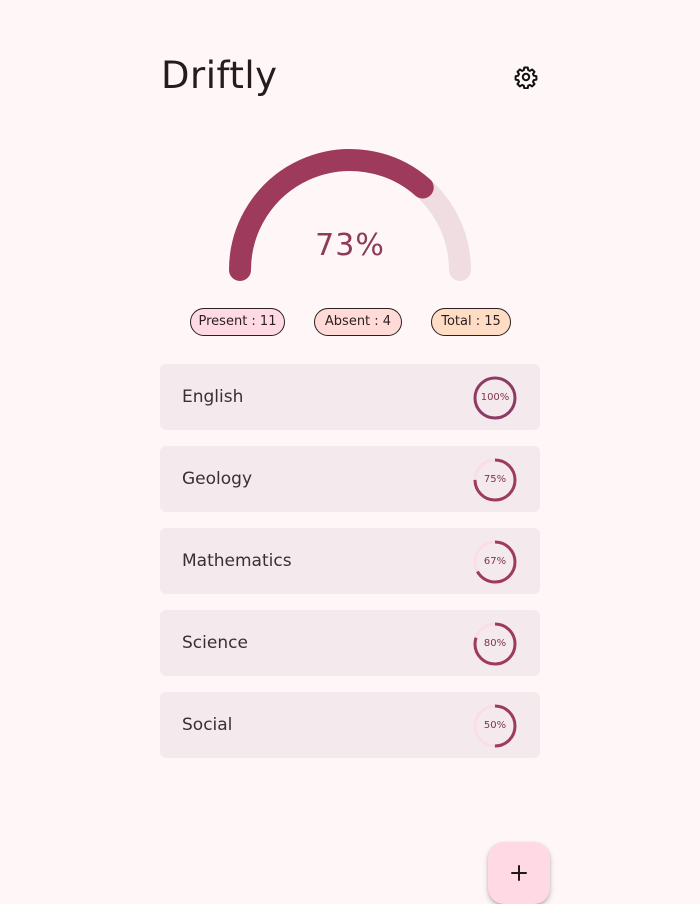 This screenshot has height=904, width=700. I want to click on subject-percent: 75%, so click(495, 479).